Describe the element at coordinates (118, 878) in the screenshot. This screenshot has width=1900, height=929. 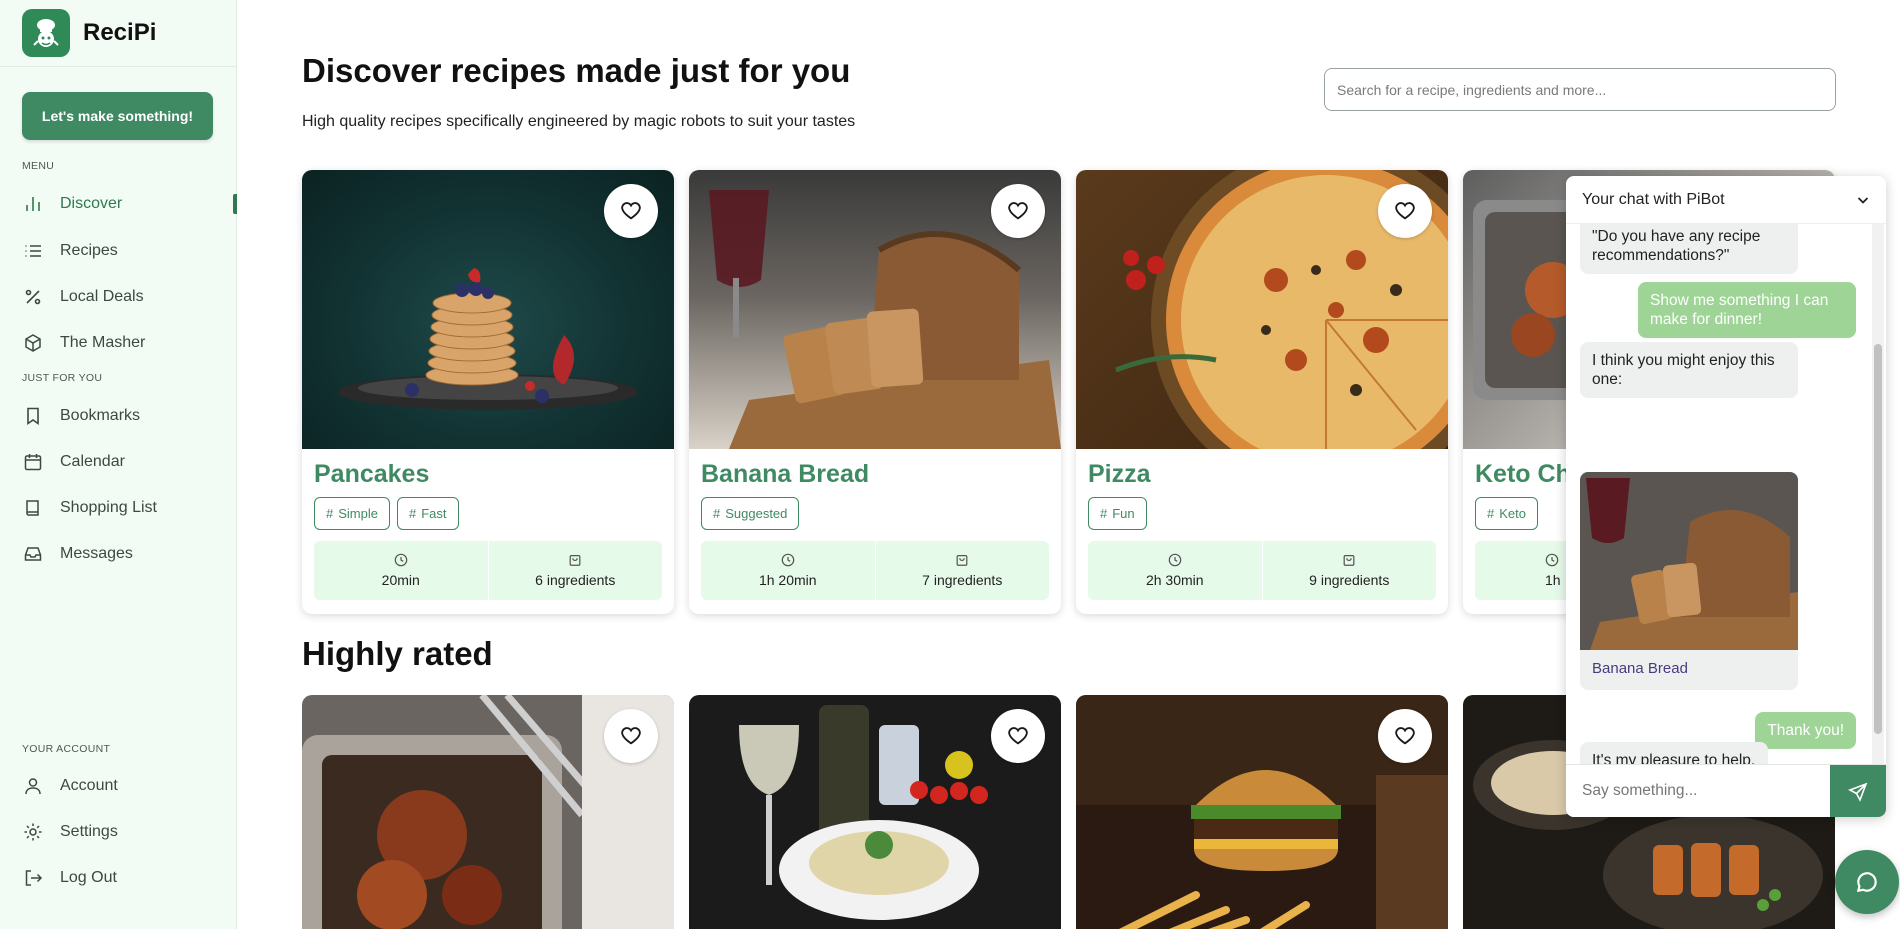
I see `sidebar-item-log-out: Log Out` at that location.